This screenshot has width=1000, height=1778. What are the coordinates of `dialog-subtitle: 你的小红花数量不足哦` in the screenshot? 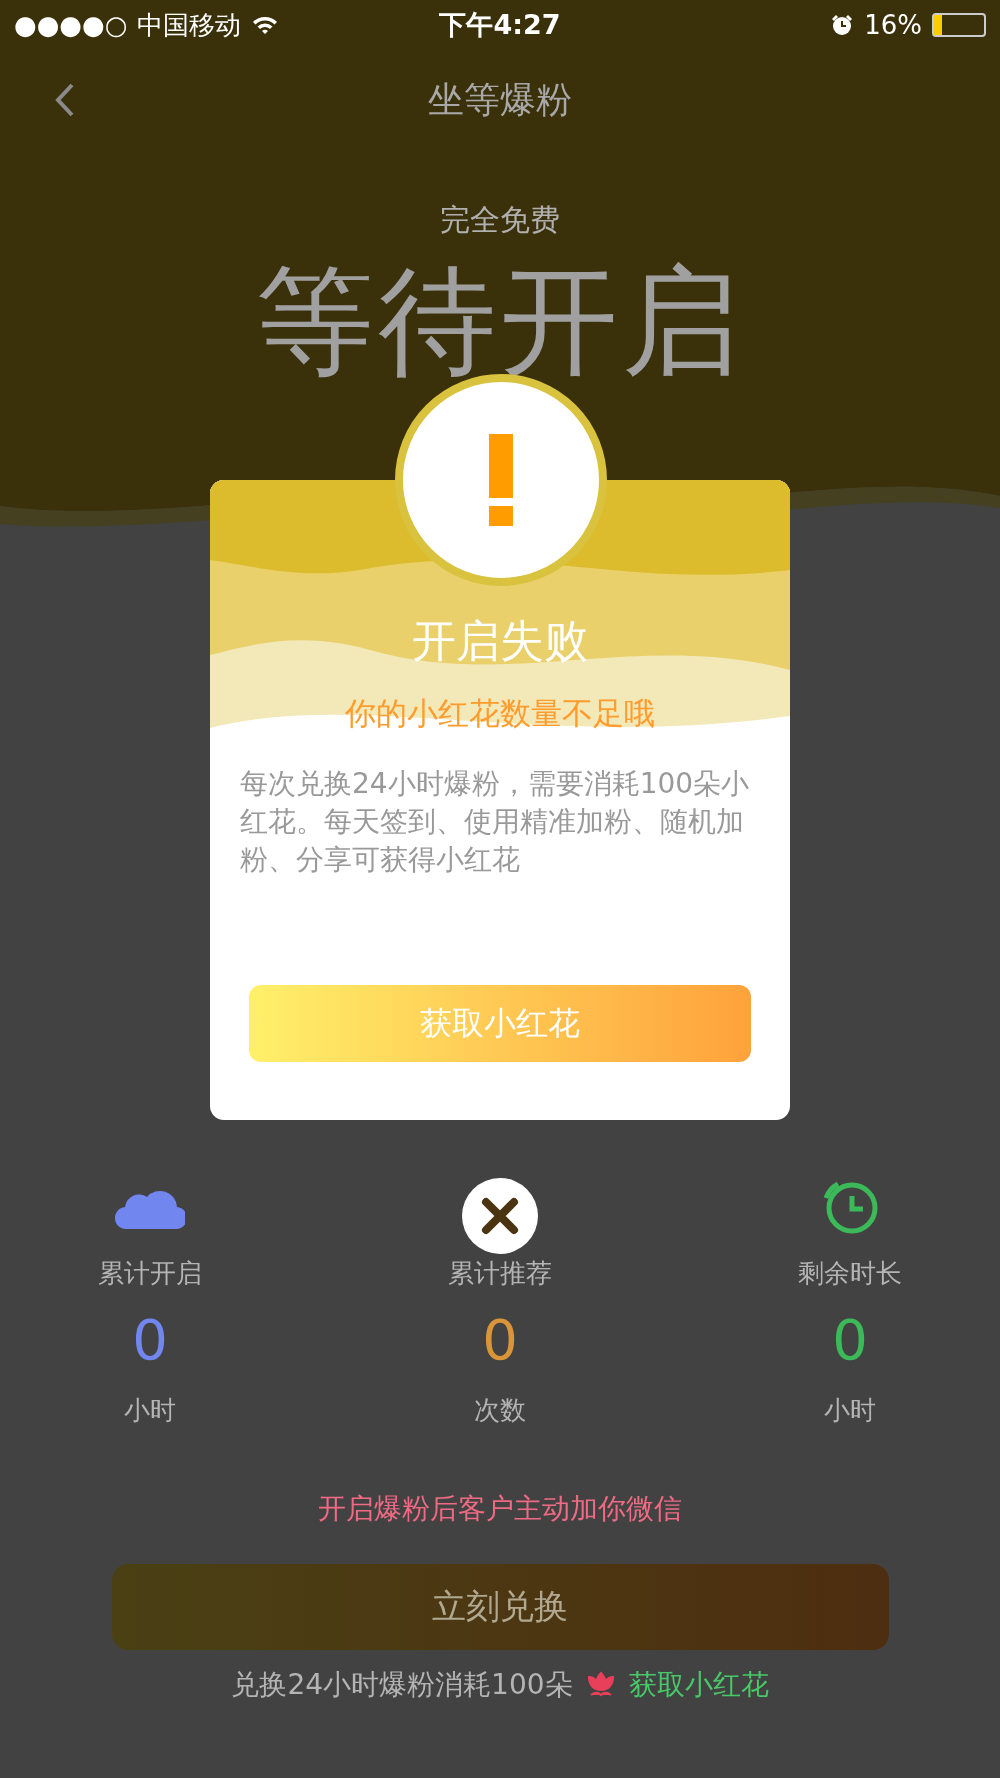 It's located at (500, 713).